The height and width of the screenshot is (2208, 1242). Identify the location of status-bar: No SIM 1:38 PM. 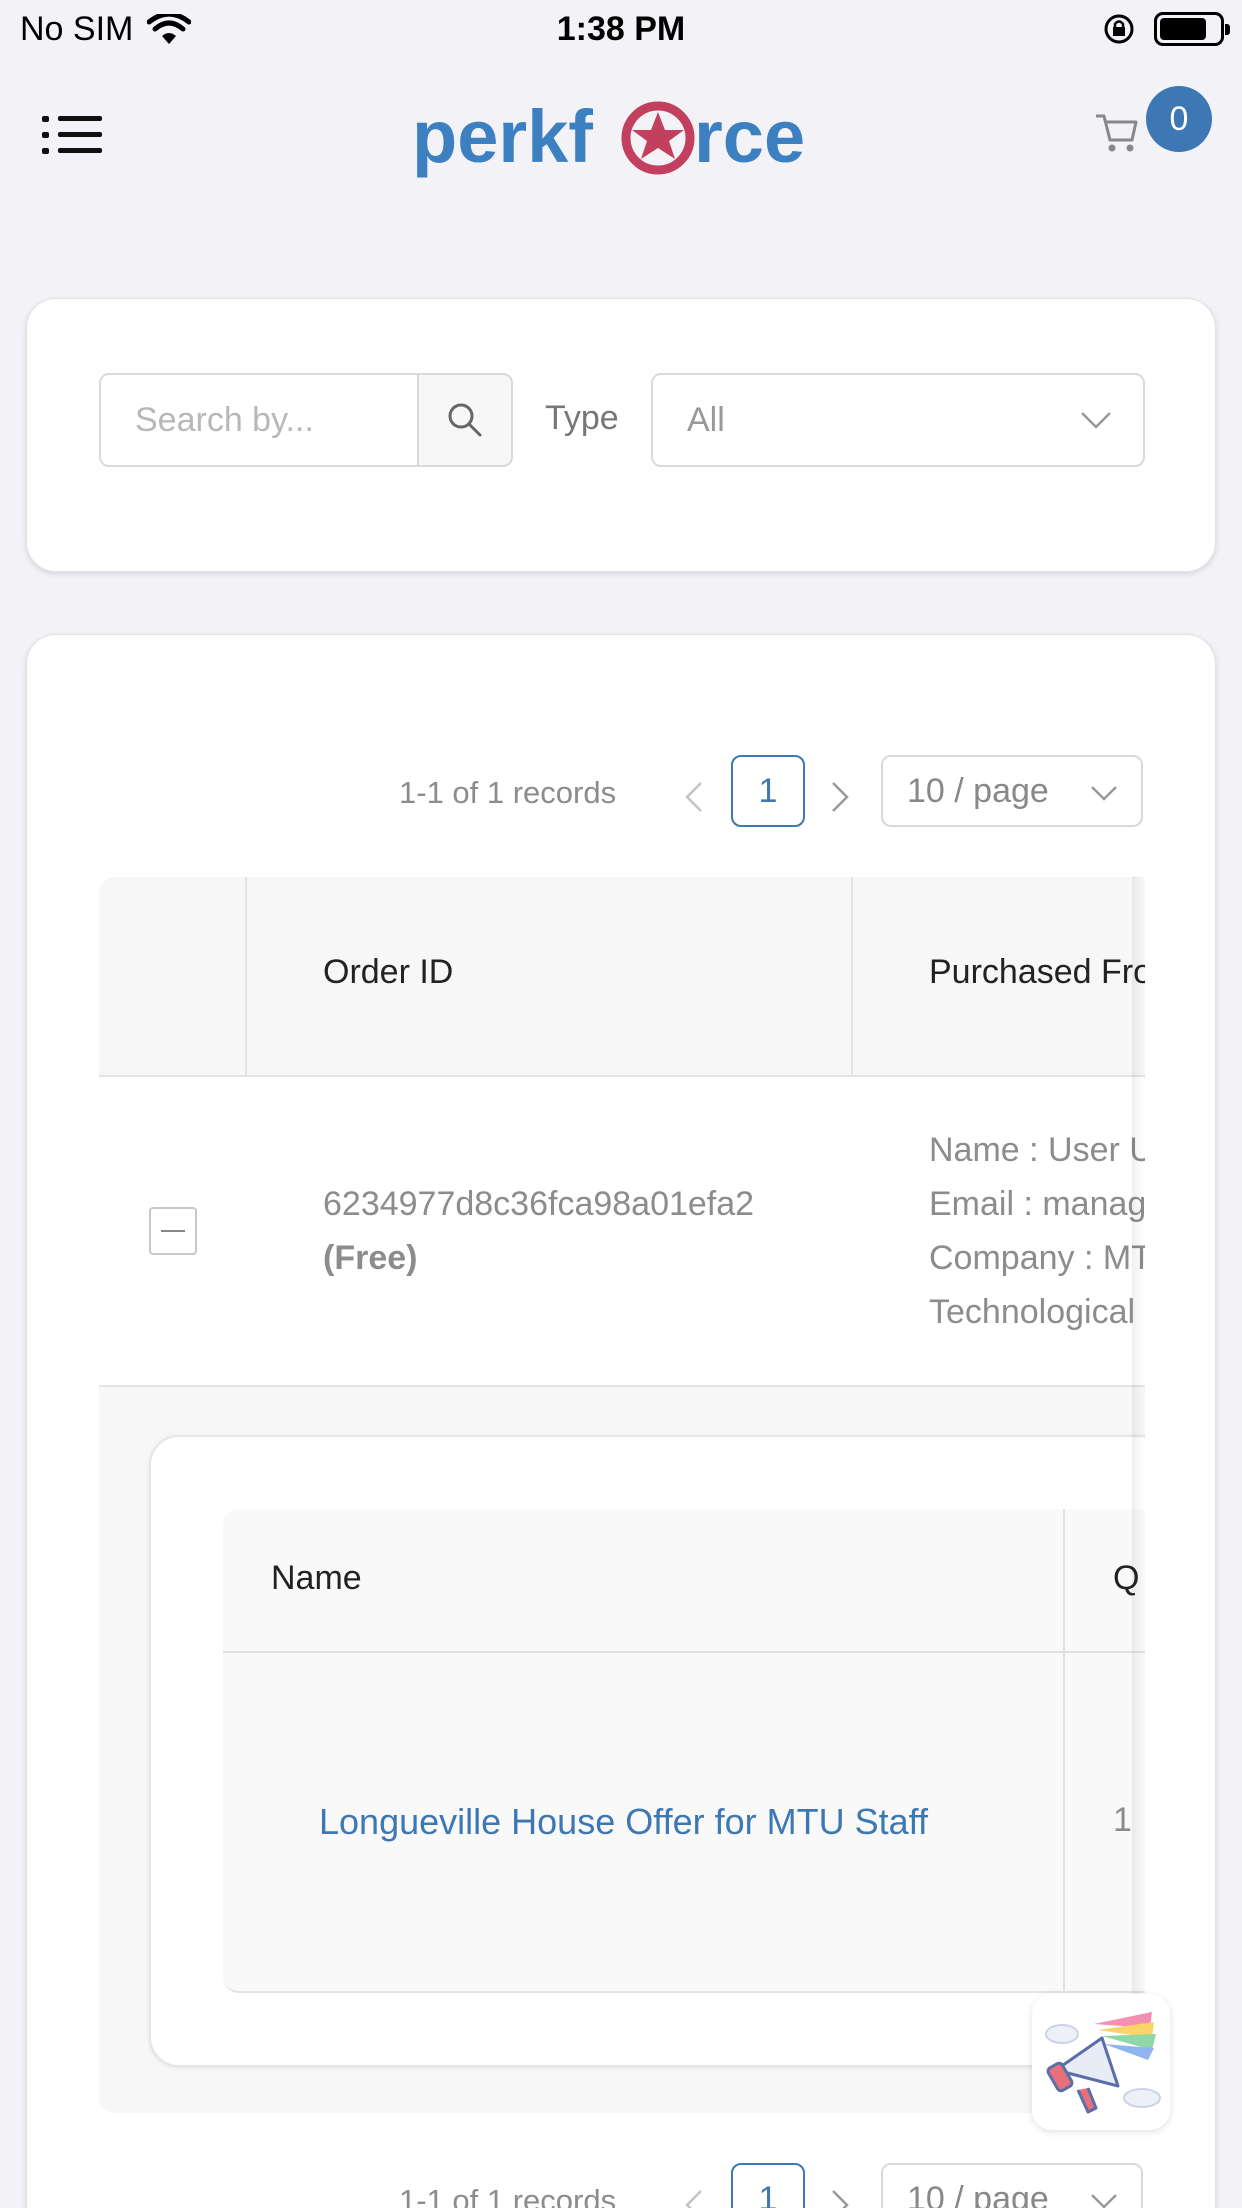
(621, 31).